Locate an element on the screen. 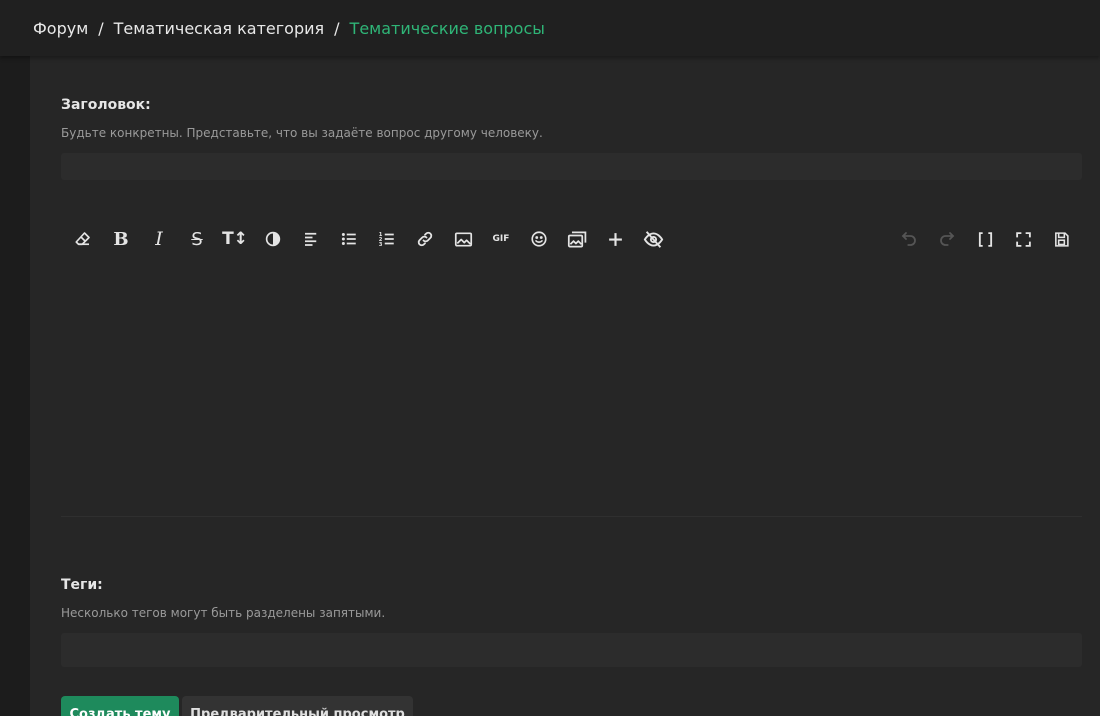 The image size is (1100, 716). gallery-icon is located at coordinates (577, 239).